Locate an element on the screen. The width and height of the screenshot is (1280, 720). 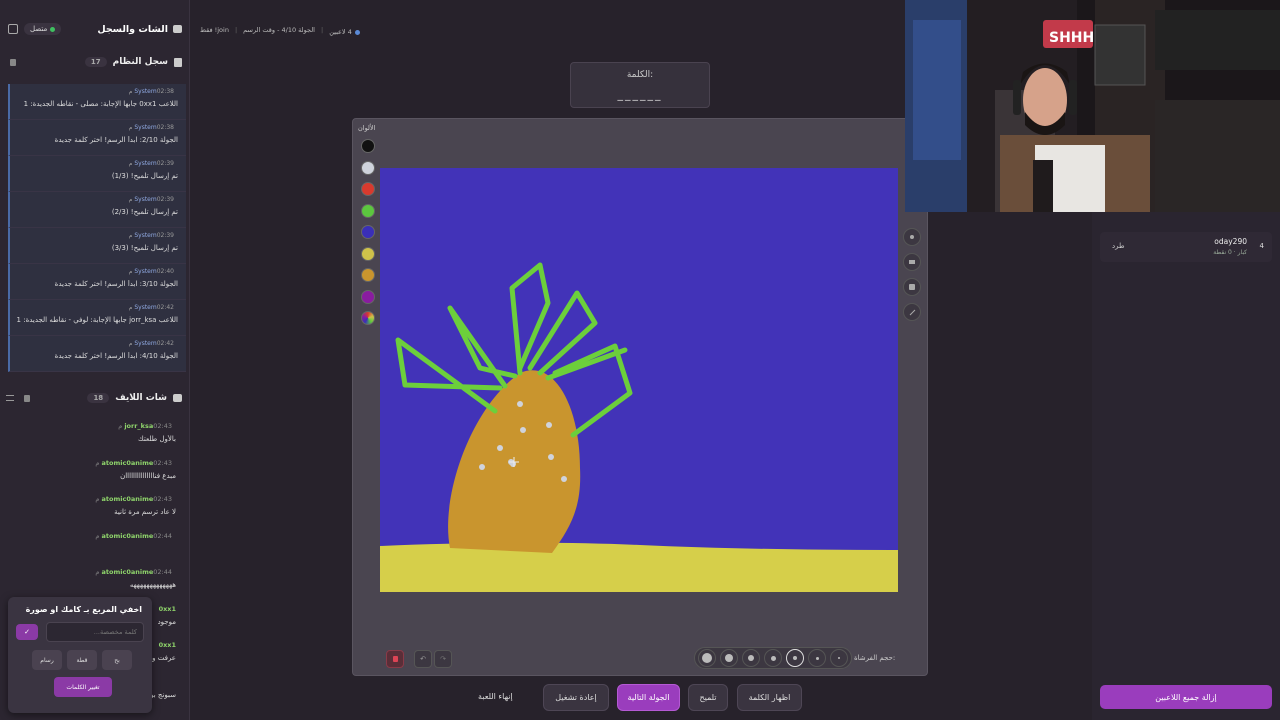
status-dot-icon is located at coordinates (53, 29).